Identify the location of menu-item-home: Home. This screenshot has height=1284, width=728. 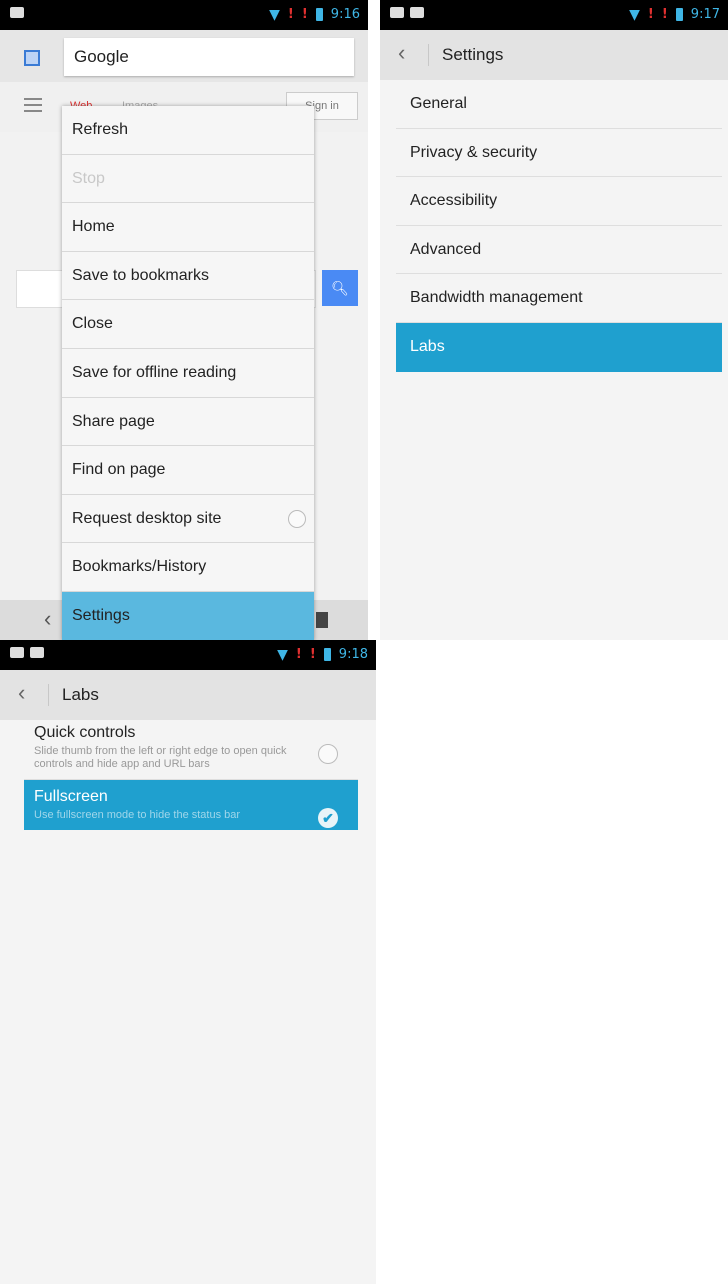
(188, 227).